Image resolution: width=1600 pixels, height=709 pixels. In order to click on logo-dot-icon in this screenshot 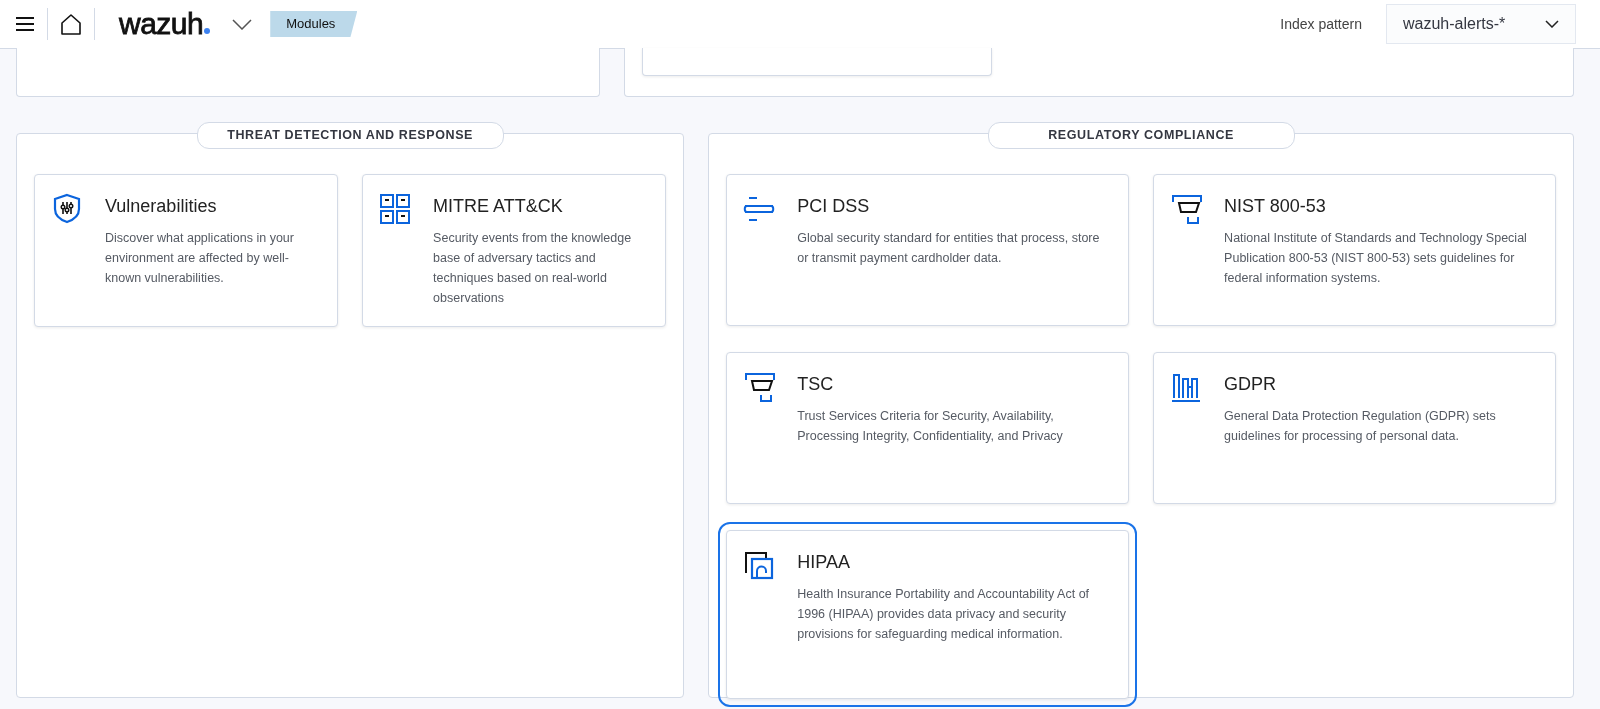, I will do `click(207, 31)`.